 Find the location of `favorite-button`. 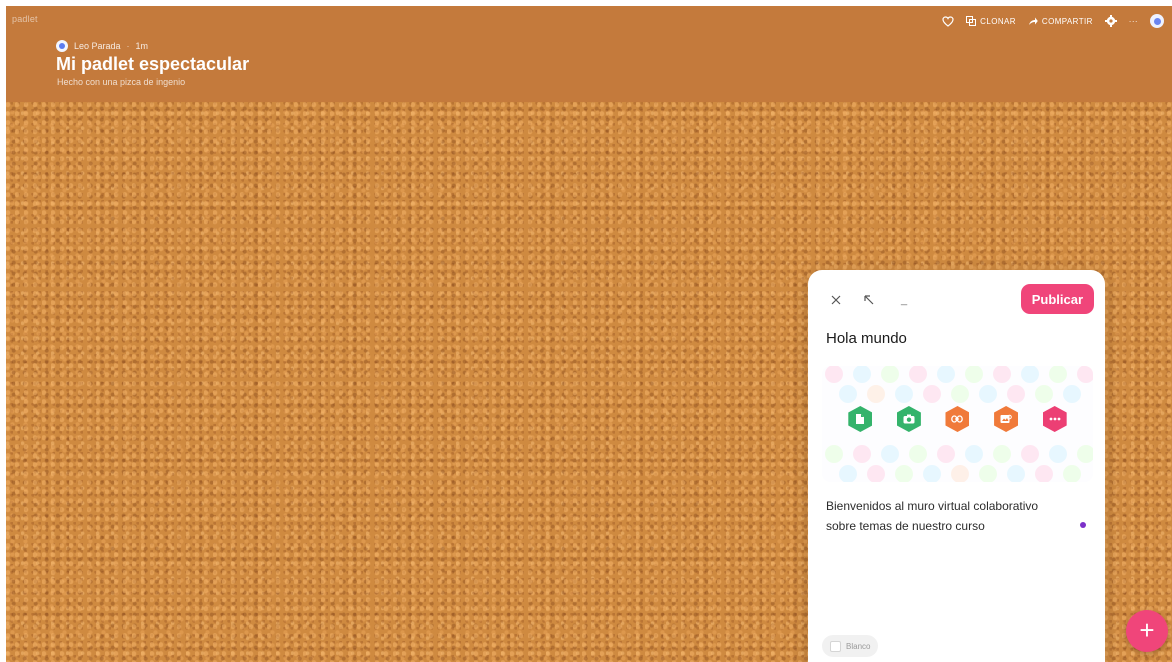

favorite-button is located at coordinates (948, 21).